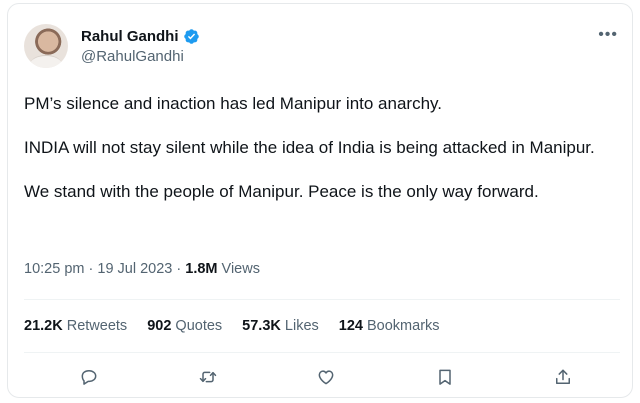 Image resolution: width=640 pixels, height=403 pixels. I want to click on author-names: Rahul Gandhi @RahulGandhi, so click(140, 45).